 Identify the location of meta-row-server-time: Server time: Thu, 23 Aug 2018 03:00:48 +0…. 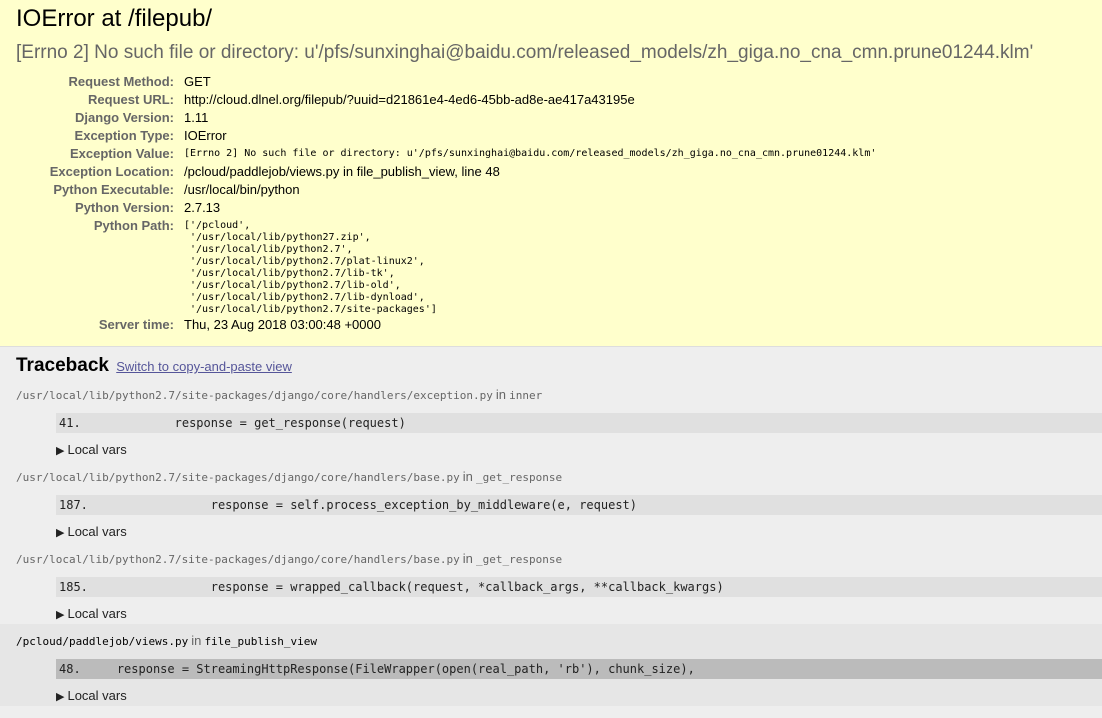
(446, 325).